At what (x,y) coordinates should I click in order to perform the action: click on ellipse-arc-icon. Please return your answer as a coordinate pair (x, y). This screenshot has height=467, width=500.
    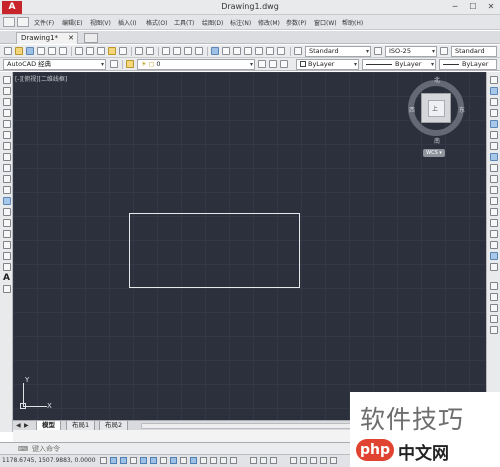
    Looking at the image, I should click on (7, 190).